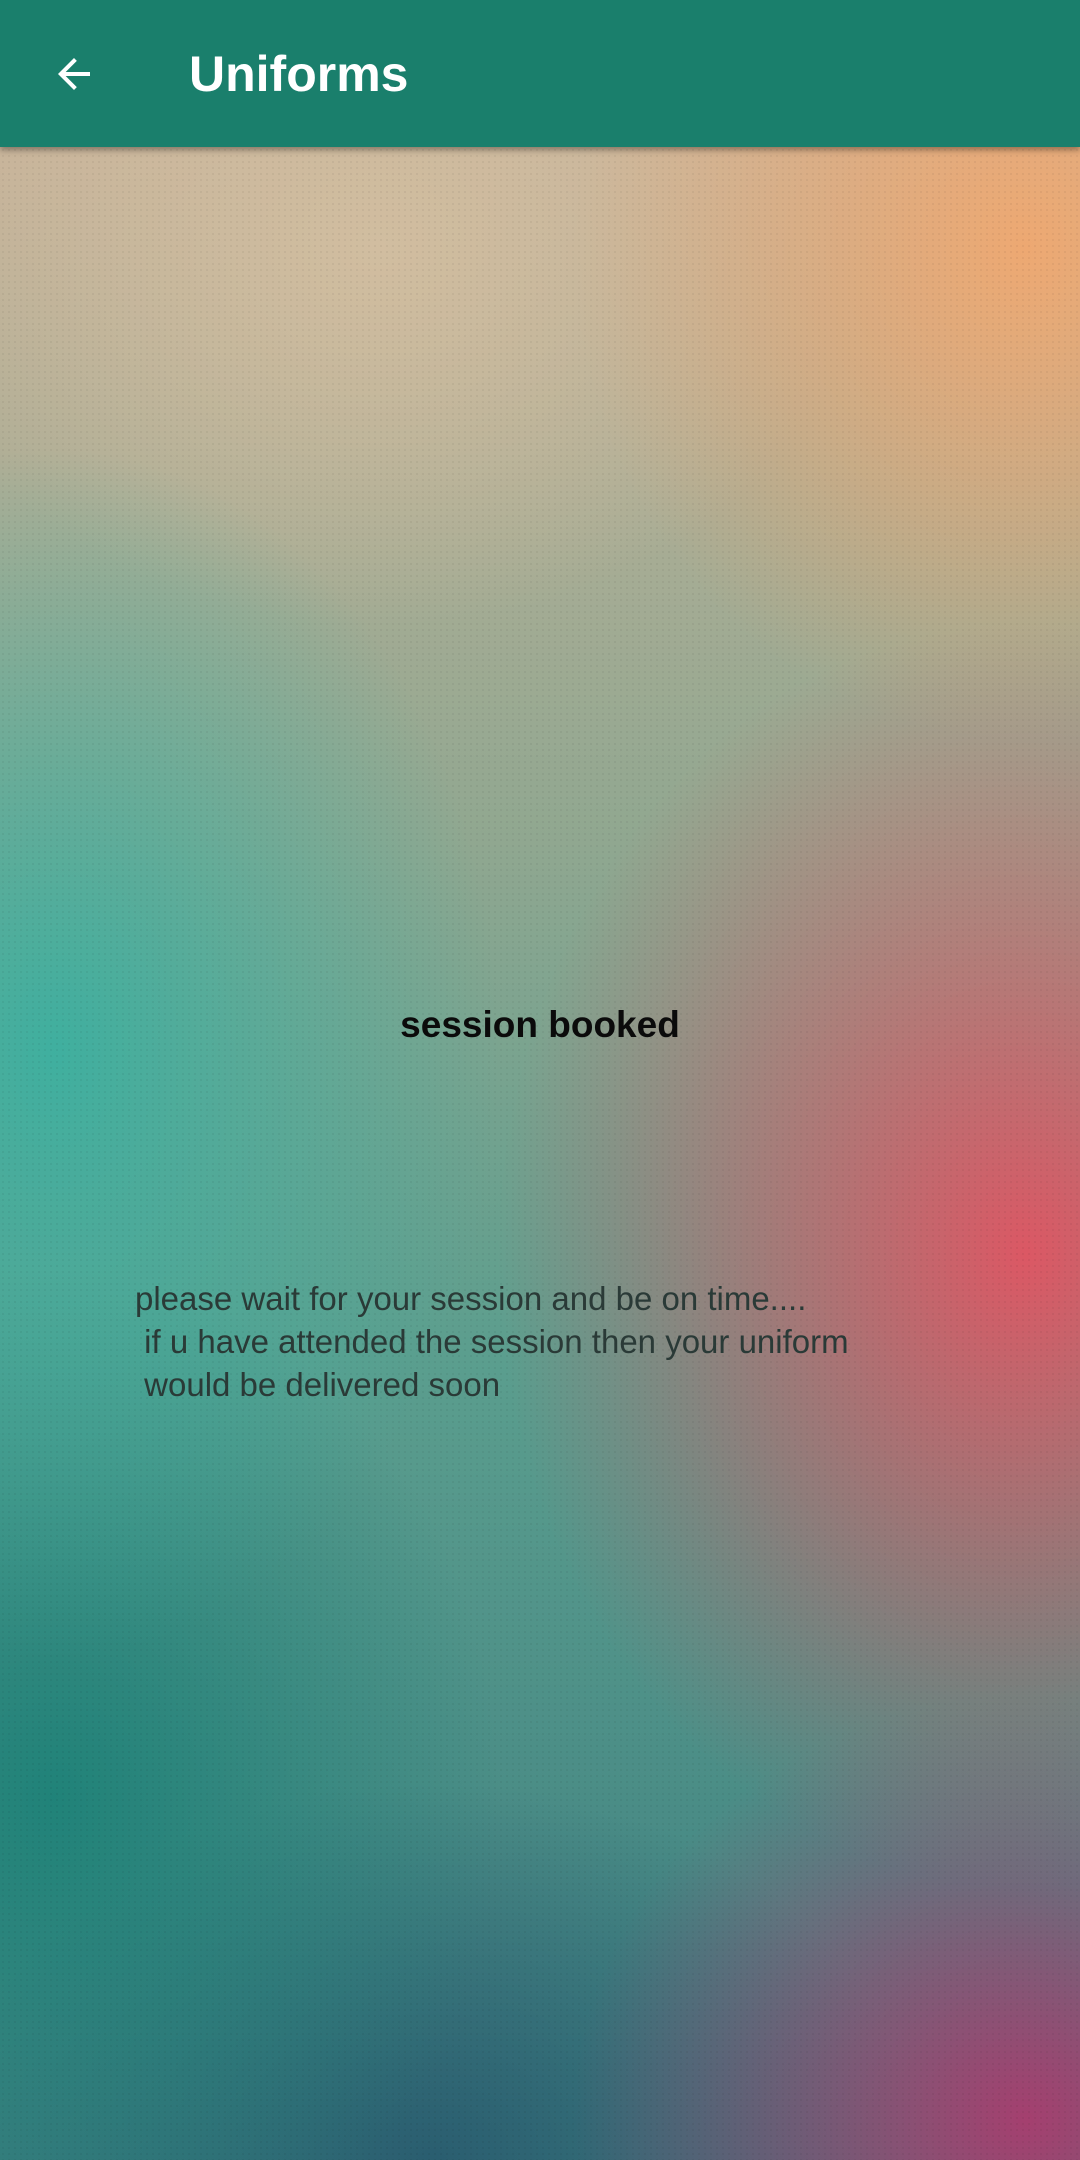 Image resolution: width=1080 pixels, height=2160 pixels. I want to click on back-button, so click(74, 74).